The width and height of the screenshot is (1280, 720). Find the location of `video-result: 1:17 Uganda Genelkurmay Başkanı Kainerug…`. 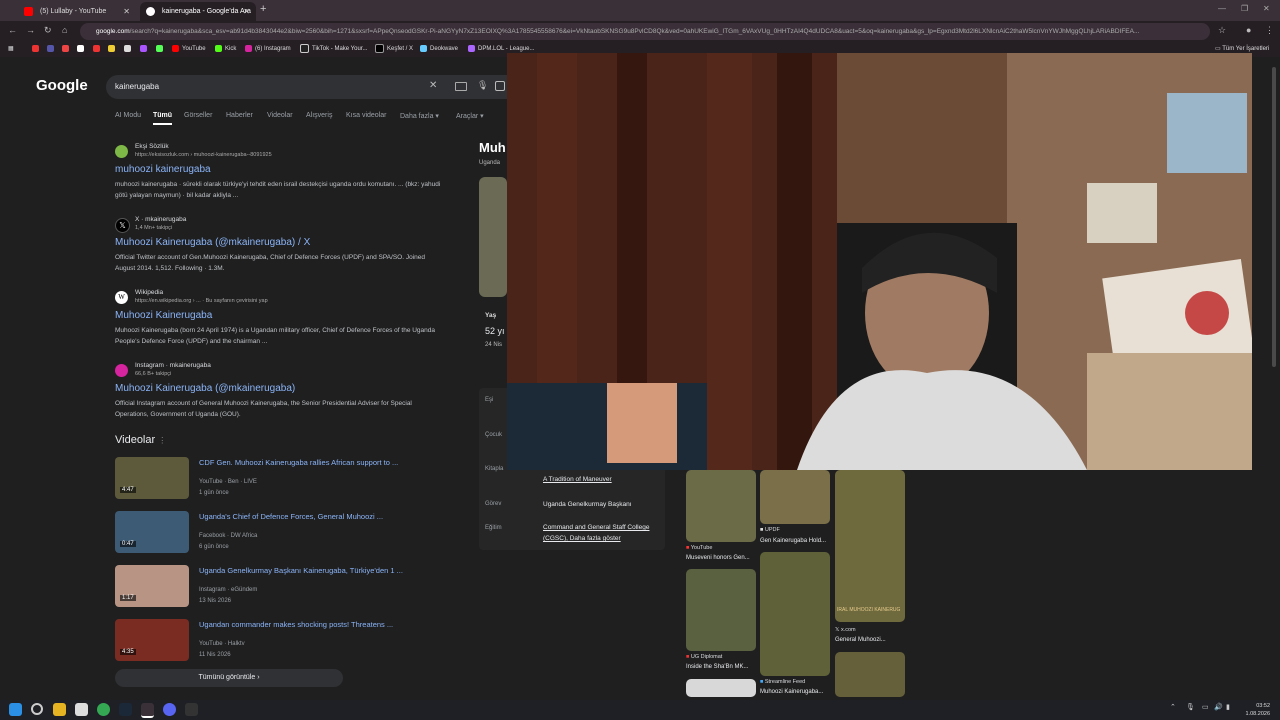

video-result: 1:17 Uganda Genelkurmay Başkanı Kainerug… is located at coordinates (280, 587).